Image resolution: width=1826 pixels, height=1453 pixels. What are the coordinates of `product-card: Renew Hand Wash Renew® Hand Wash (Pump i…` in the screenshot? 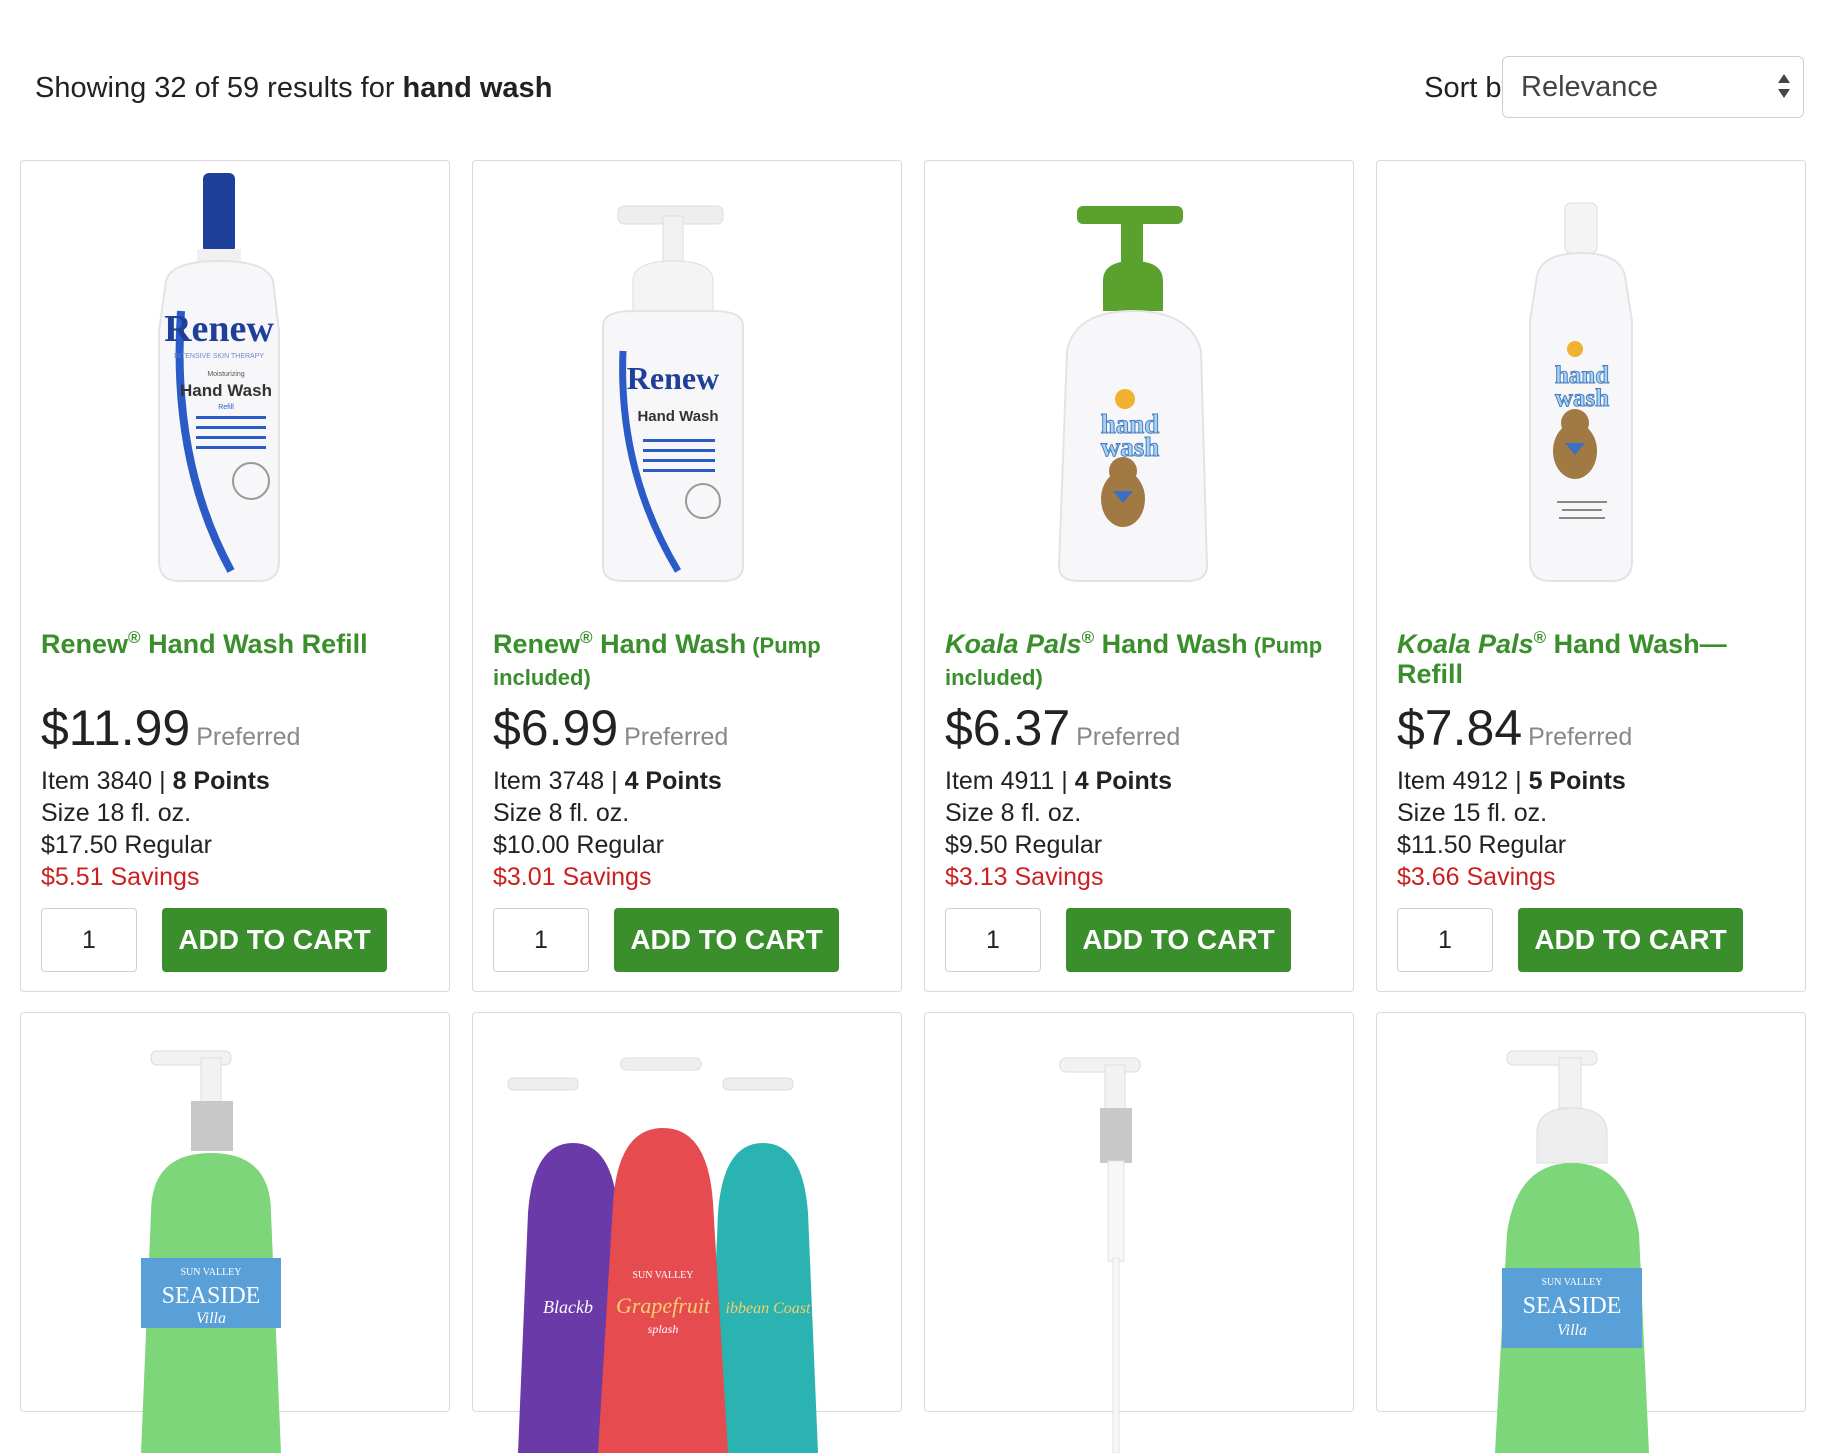 It's located at (687, 576).